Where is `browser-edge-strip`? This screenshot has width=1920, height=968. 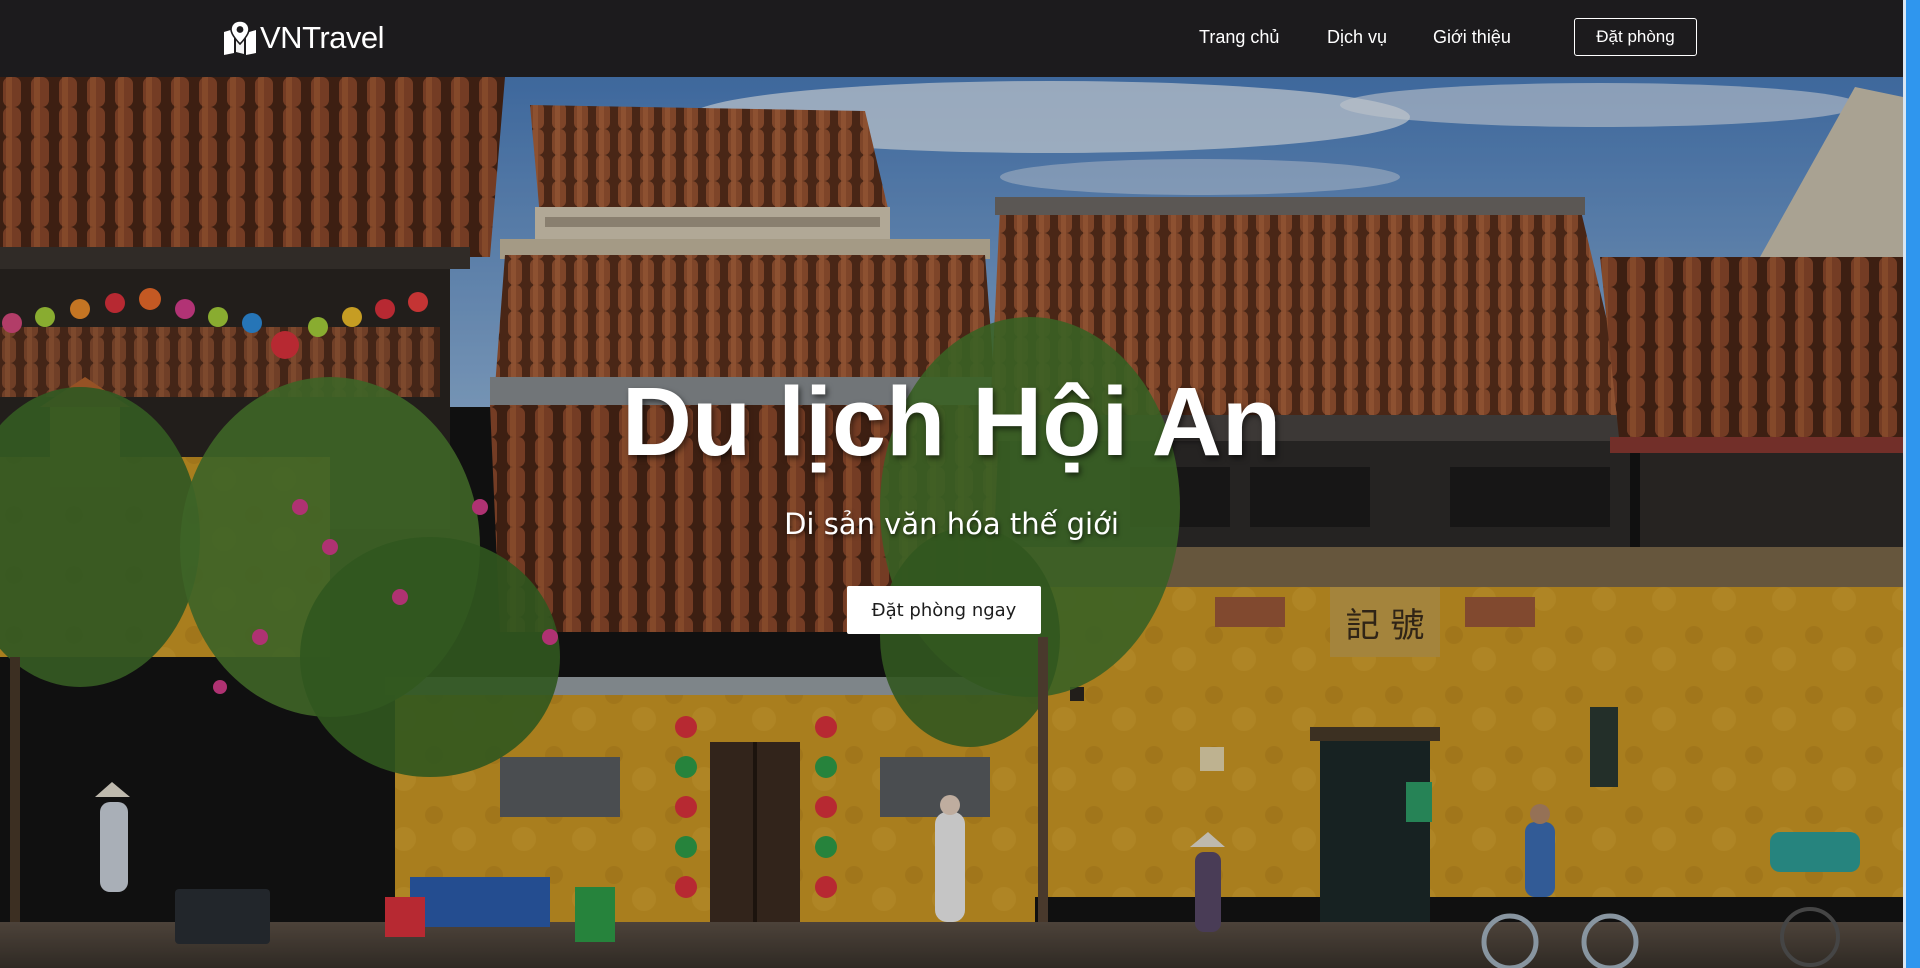 browser-edge-strip is located at coordinates (1911, 484).